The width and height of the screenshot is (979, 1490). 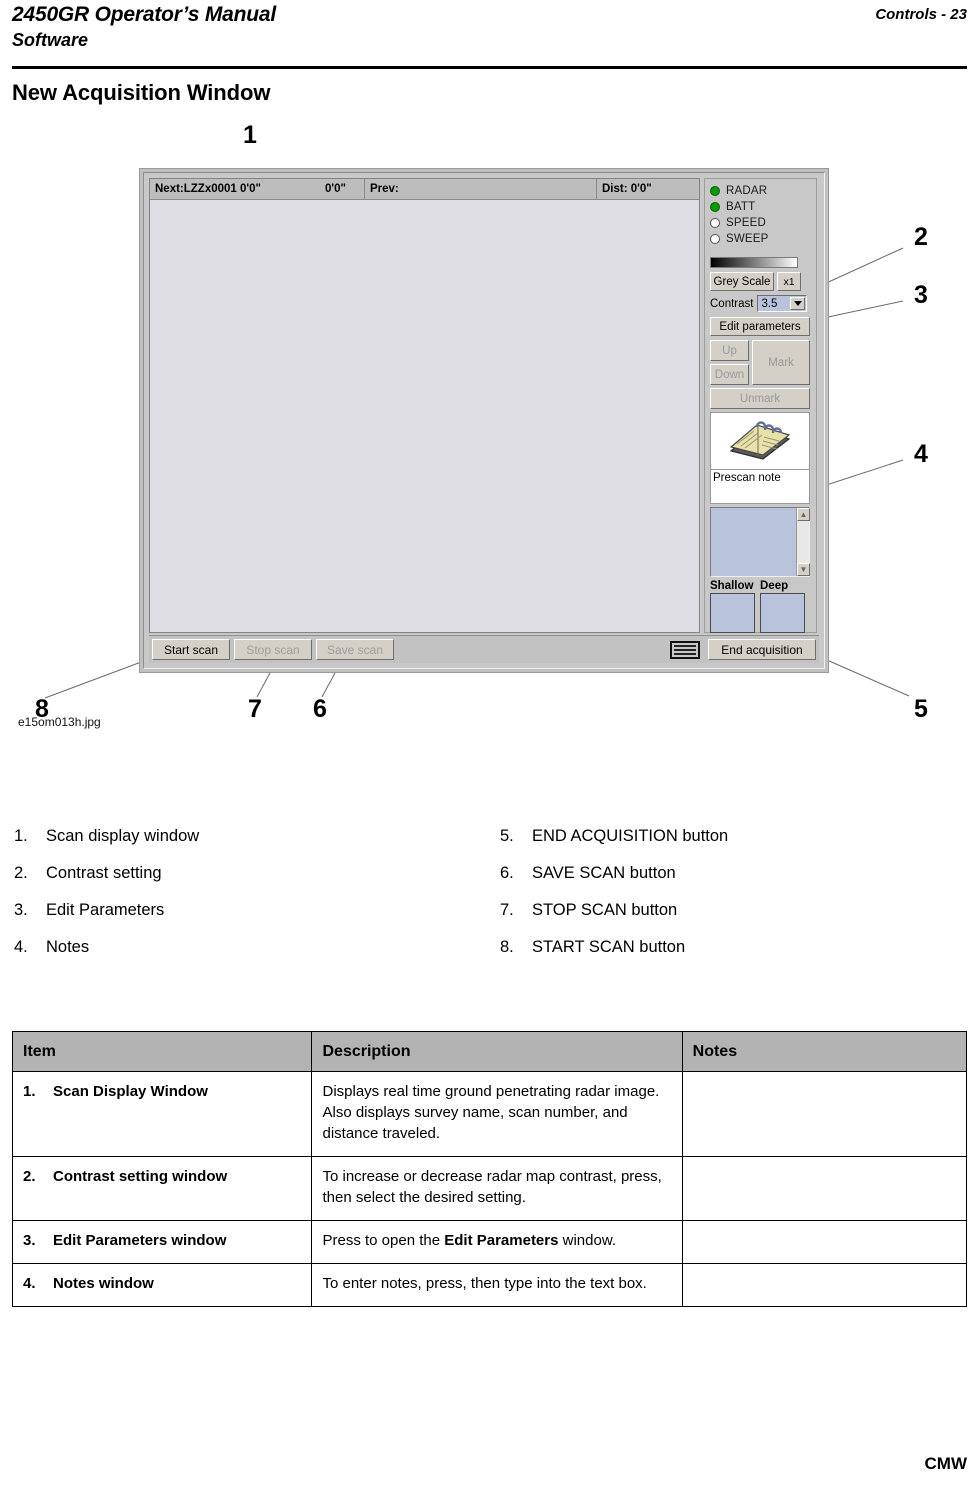 I want to click on grey-scale-button: Grey Scale, so click(x=742, y=281).